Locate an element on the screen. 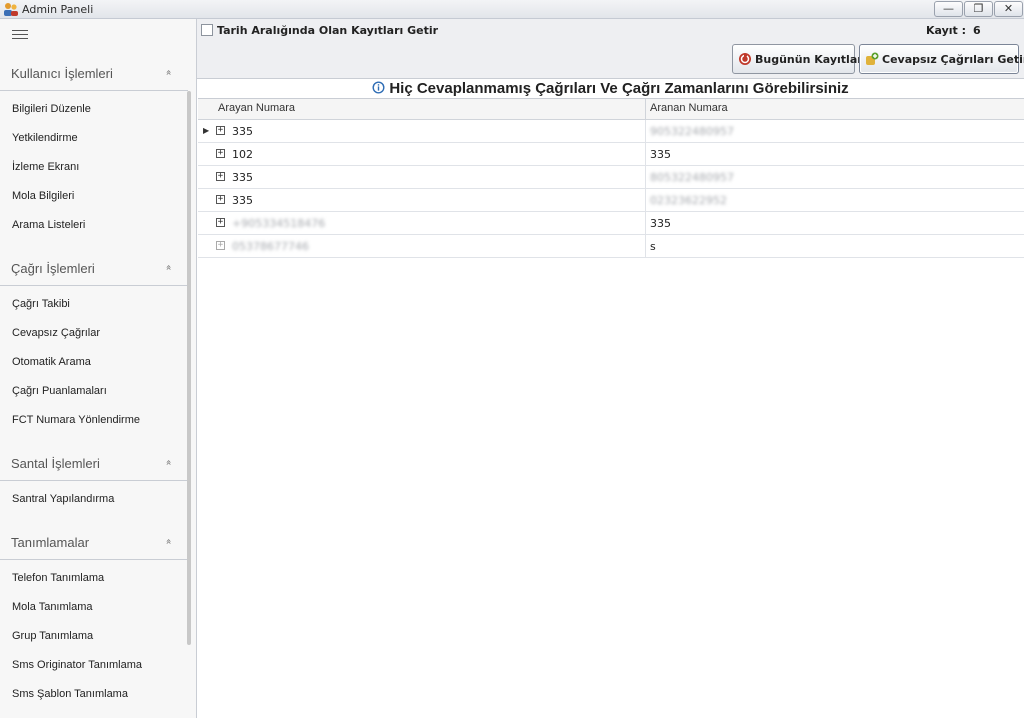 The image size is (1024, 718). sidebar-scrollbar is located at coordinates (189, 368).